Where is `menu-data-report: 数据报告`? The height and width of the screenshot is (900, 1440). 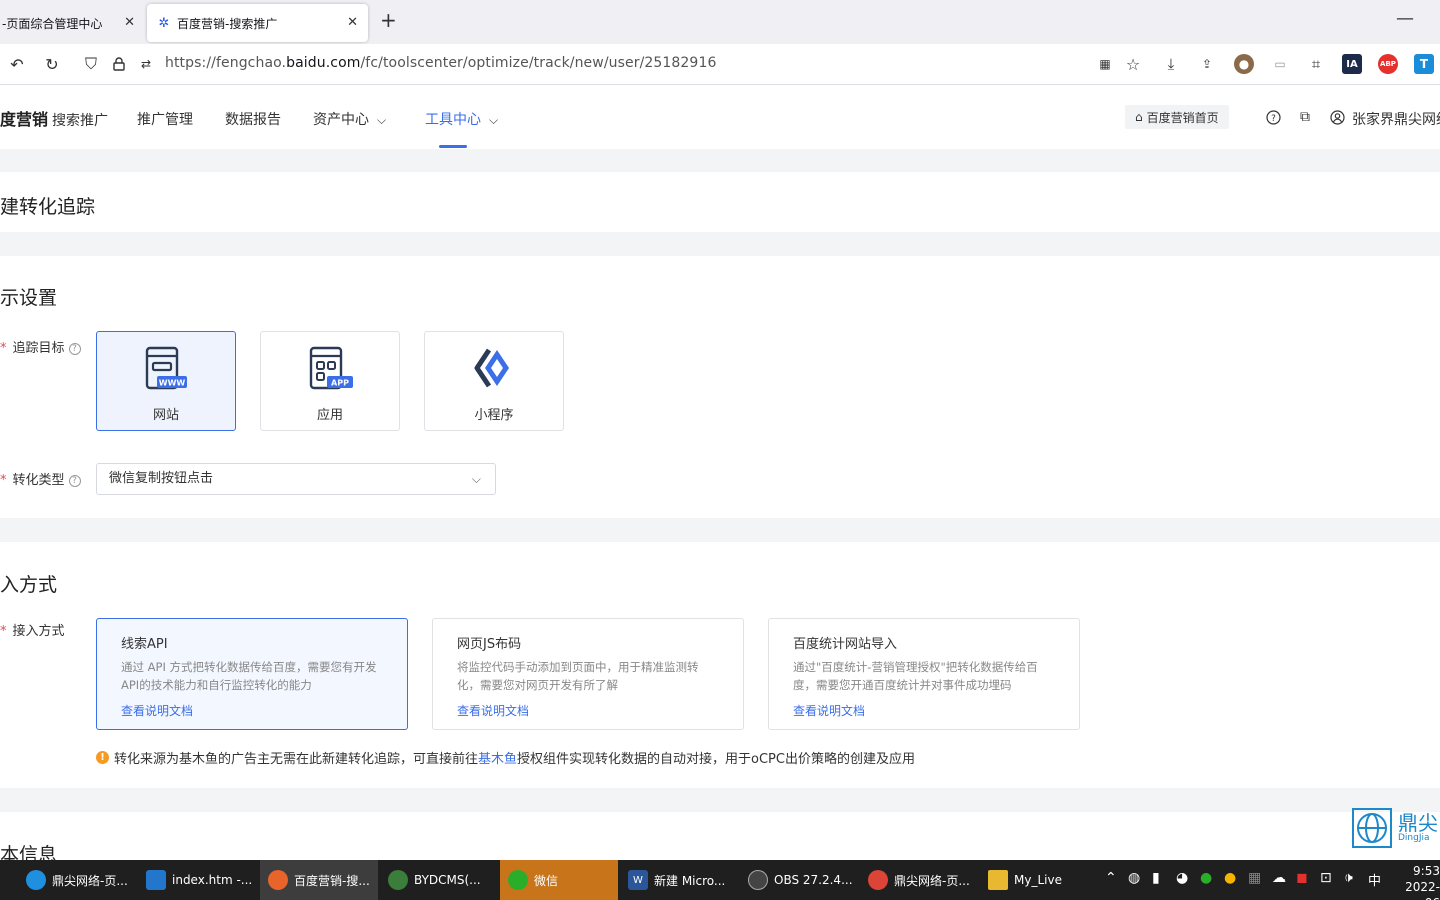 menu-data-report: 数据报告 is located at coordinates (253, 119).